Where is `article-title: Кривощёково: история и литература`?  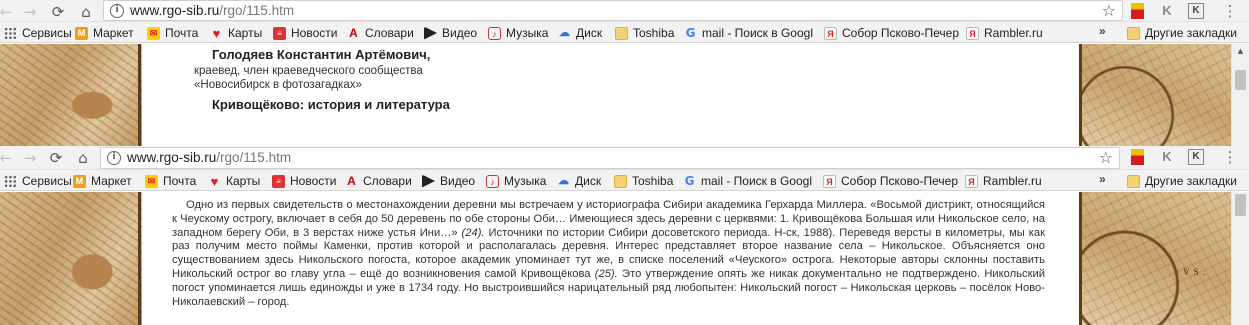
article-title: Кривощёково: история и литература is located at coordinates (331, 104).